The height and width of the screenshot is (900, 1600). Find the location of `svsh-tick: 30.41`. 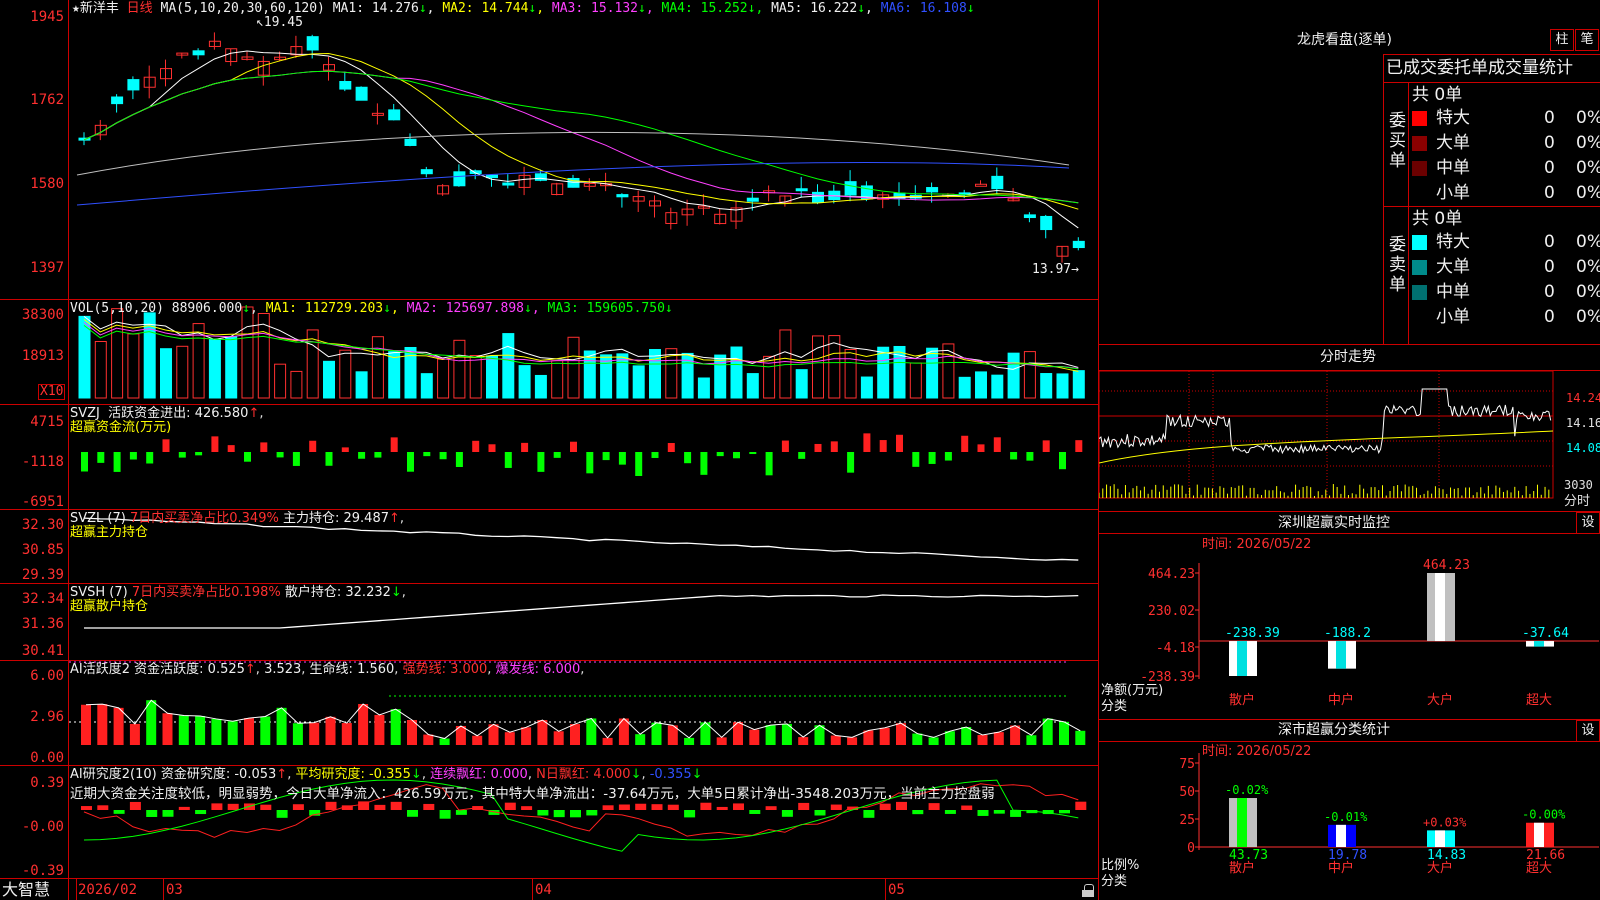

svsh-tick: 30.41 is located at coordinates (42, 651).